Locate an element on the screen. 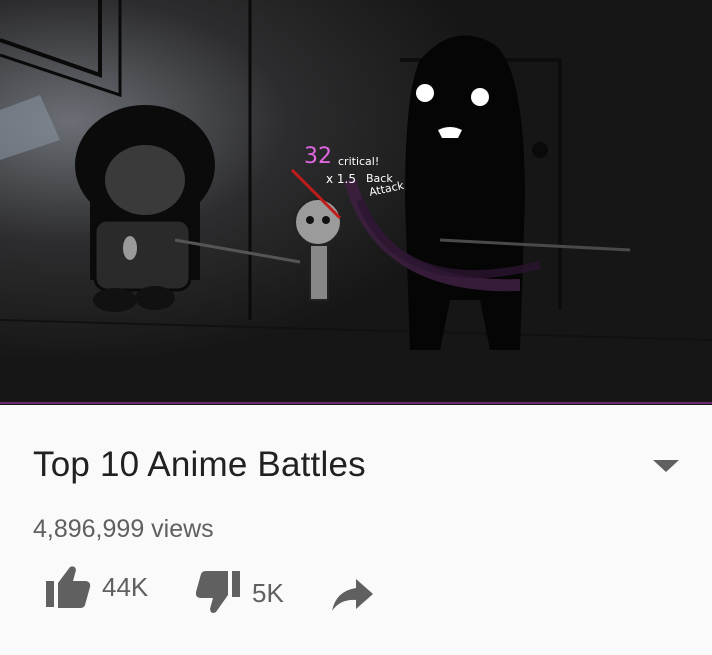 The image size is (712, 655). view-count: 4,896,999 views is located at coordinates (123, 529).